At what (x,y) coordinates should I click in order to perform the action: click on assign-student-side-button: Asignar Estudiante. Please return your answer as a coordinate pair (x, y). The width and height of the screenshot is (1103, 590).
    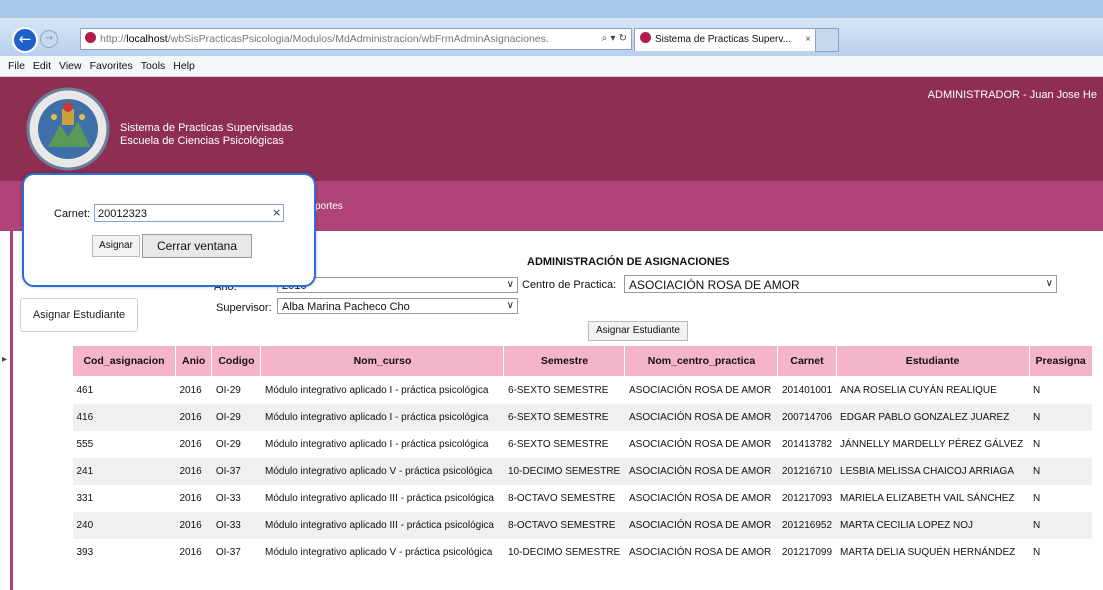
    Looking at the image, I should click on (79, 315).